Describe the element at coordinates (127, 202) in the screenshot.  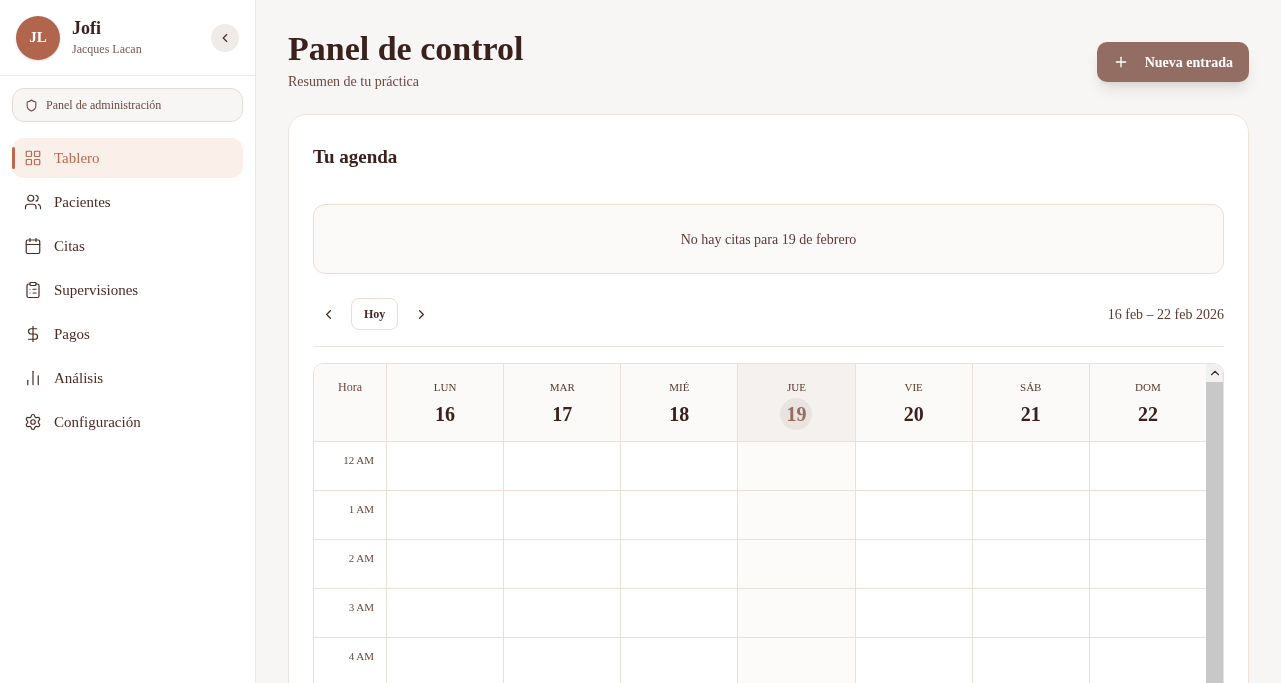
I see `nav-item: Pacientes` at that location.